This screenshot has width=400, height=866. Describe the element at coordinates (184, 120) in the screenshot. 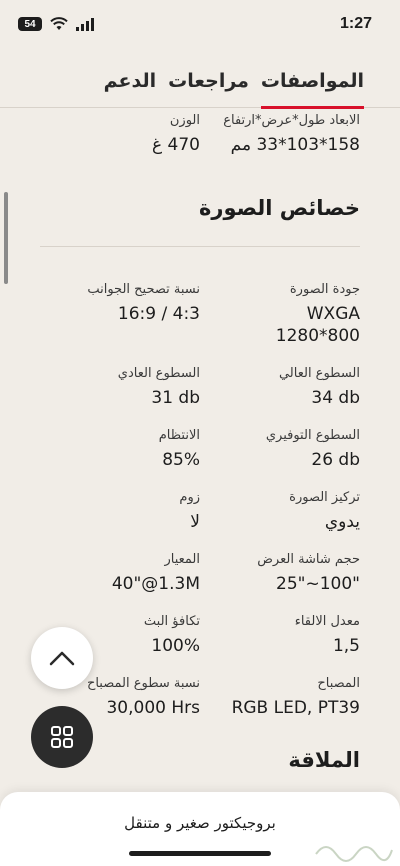

I see `spec-label: الوزن` at that location.